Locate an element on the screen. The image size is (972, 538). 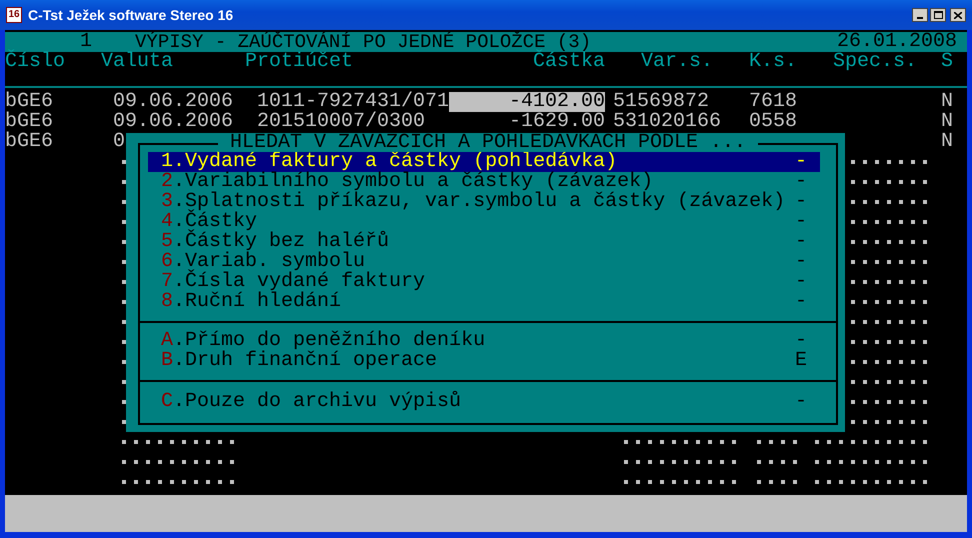
item-key: 5 is located at coordinates (167, 242).